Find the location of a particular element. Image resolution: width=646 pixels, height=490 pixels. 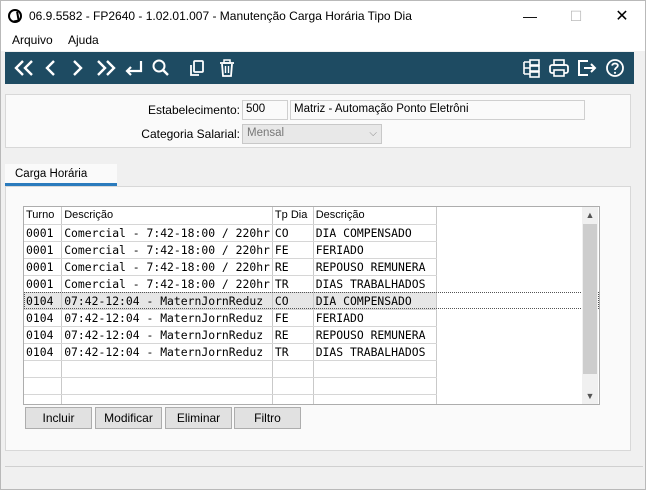

scroll-thumb is located at coordinates (590, 299).